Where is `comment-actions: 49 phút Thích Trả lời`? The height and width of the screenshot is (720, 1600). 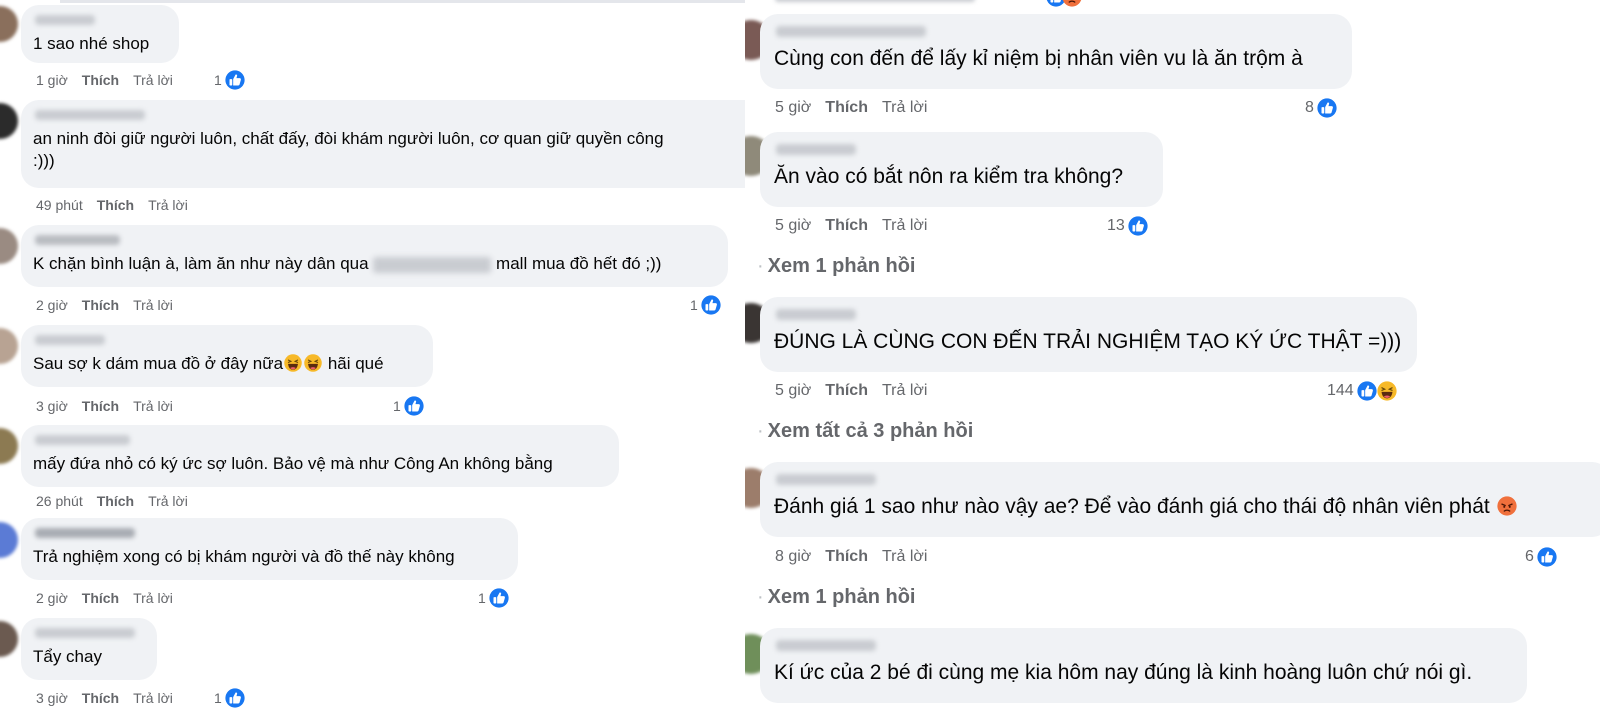 comment-actions: 49 phút Thích Trả lời is located at coordinates (112, 205).